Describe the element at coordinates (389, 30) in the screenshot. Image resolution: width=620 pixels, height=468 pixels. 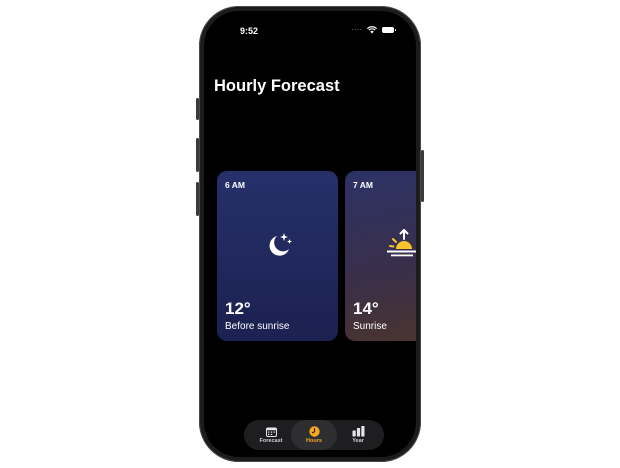
I see `battery-icon` at that location.